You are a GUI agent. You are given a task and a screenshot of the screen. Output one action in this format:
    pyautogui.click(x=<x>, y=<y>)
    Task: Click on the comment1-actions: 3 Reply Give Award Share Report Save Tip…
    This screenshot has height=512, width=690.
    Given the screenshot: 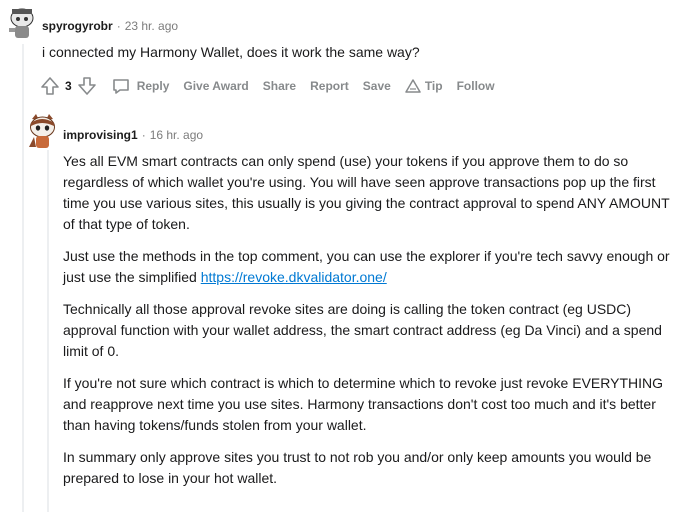 What is the action you would take?
    pyautogui.click(x=274, y=86)
    